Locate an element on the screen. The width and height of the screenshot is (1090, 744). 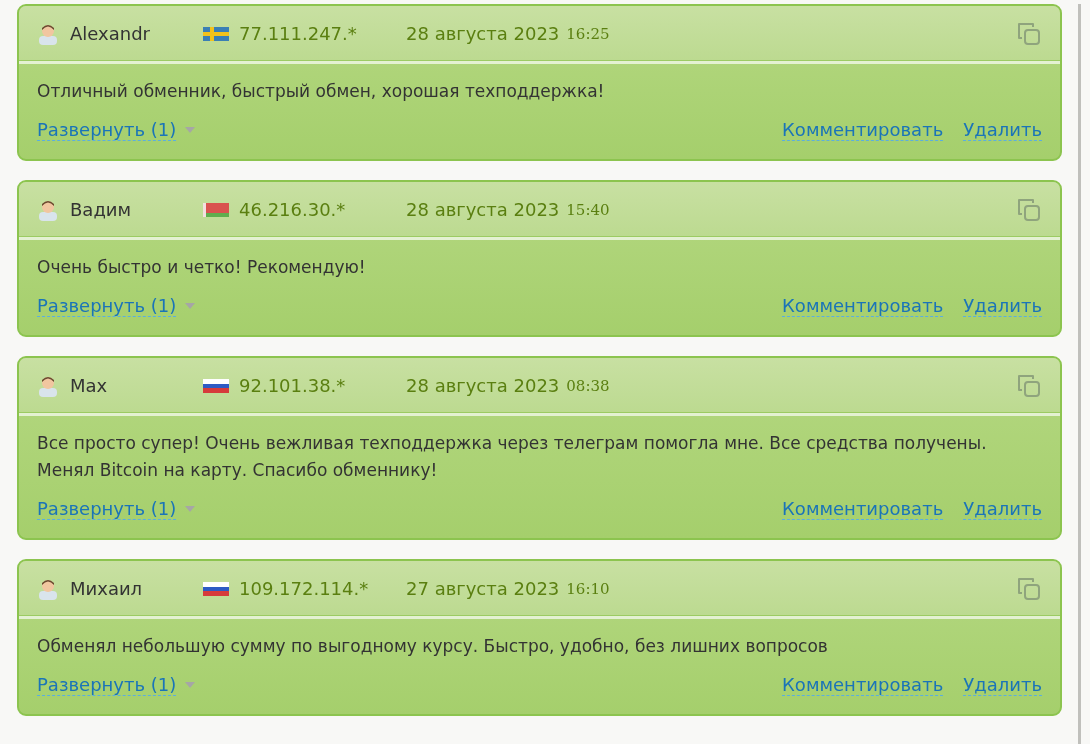
review-time: 15:40 is located at coordinates (588, 209).